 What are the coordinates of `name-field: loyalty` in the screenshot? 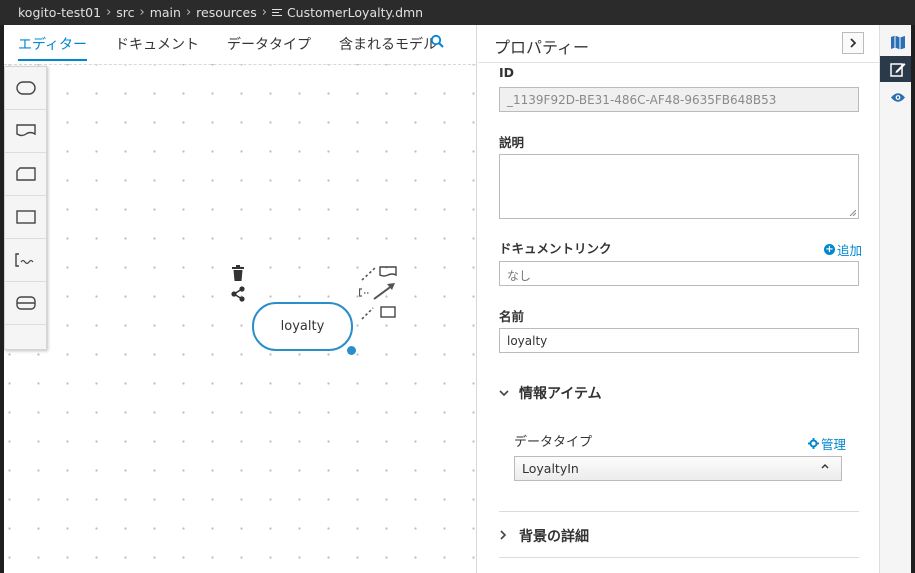 It's located at (679, 340).